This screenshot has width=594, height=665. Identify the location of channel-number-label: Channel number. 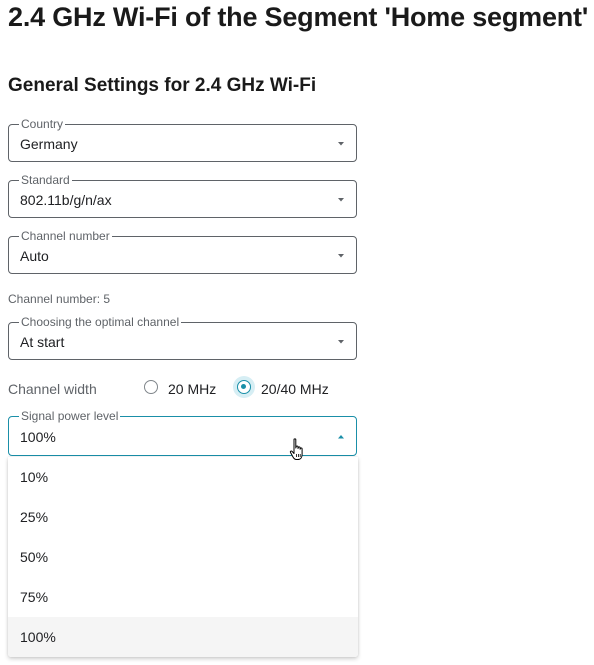
(65, 236).